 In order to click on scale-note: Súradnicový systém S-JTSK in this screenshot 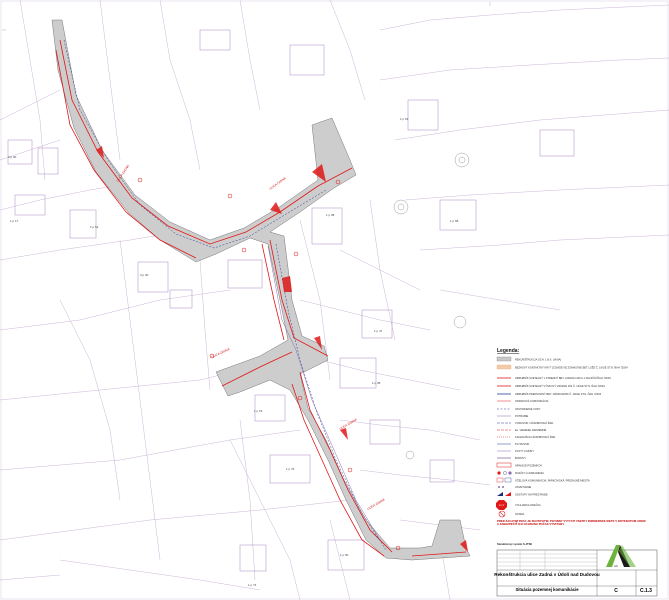, I will do `click(514, 544)`.